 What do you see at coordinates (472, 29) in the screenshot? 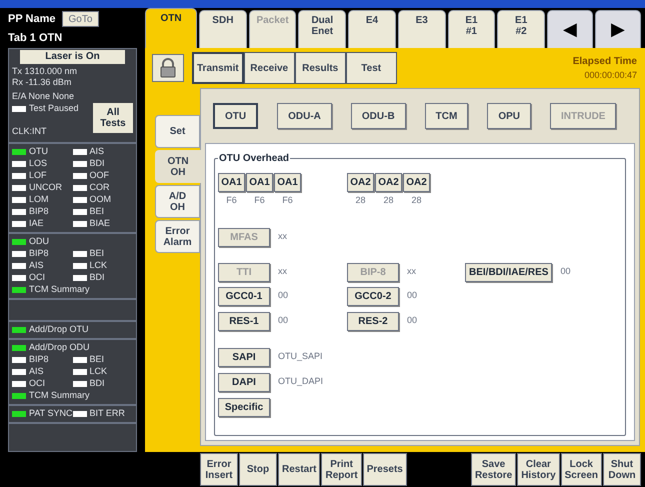
I see `tab: E1 #1` at bounding box center [472, 29].